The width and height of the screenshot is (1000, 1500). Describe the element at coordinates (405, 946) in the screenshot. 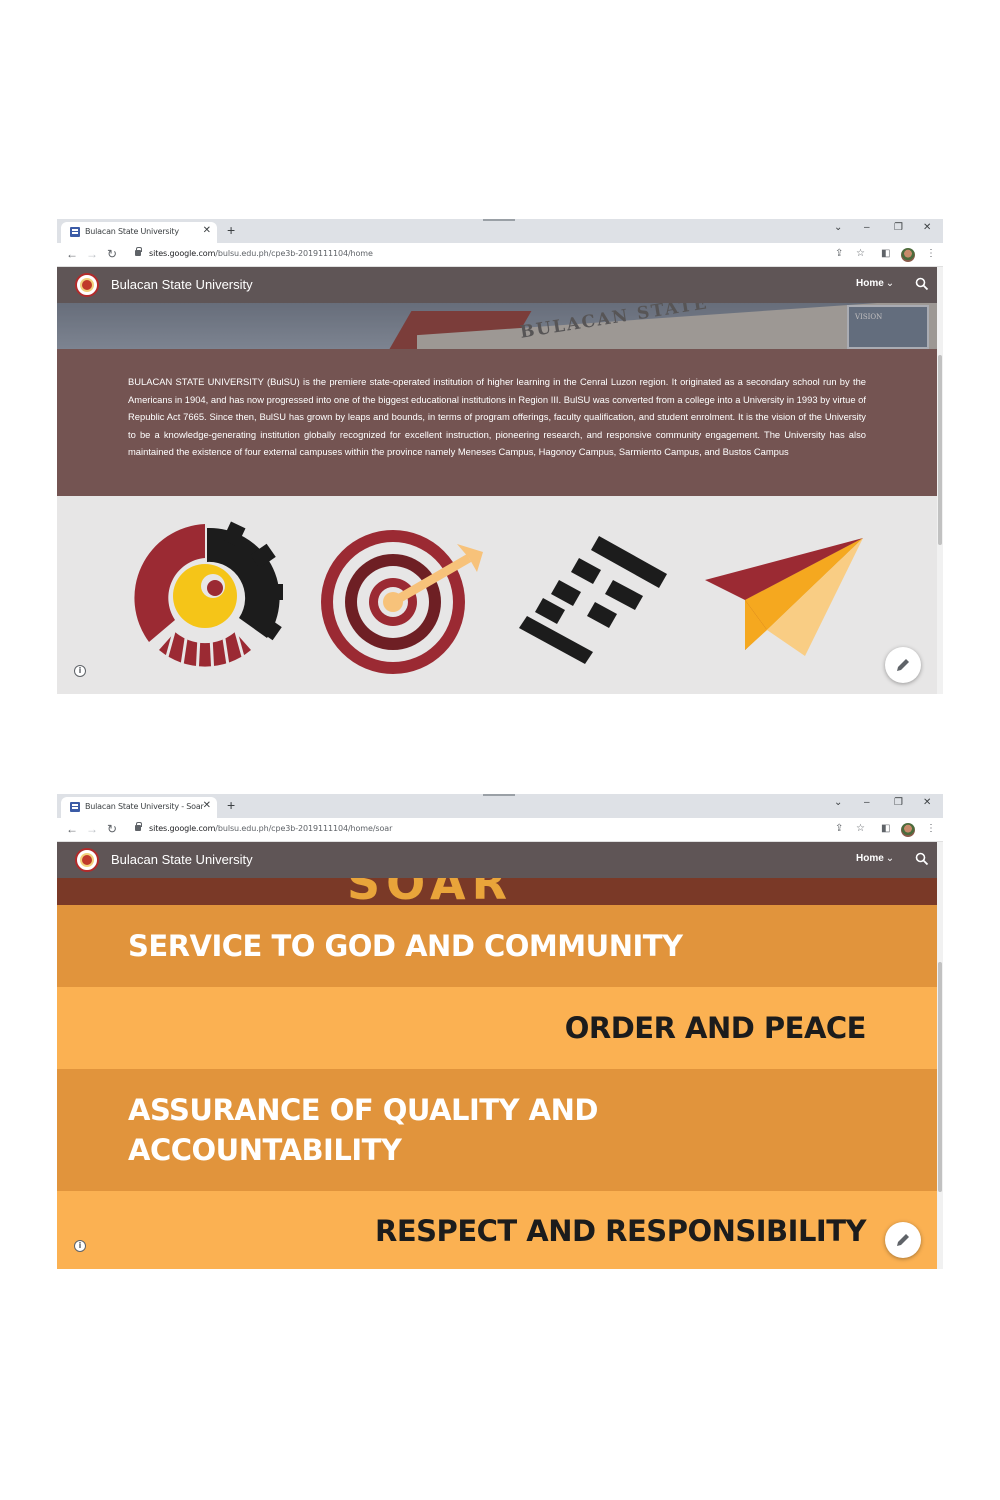

I see `value-service: SERVICE TO GOD AND COMMUNITY` at that location.